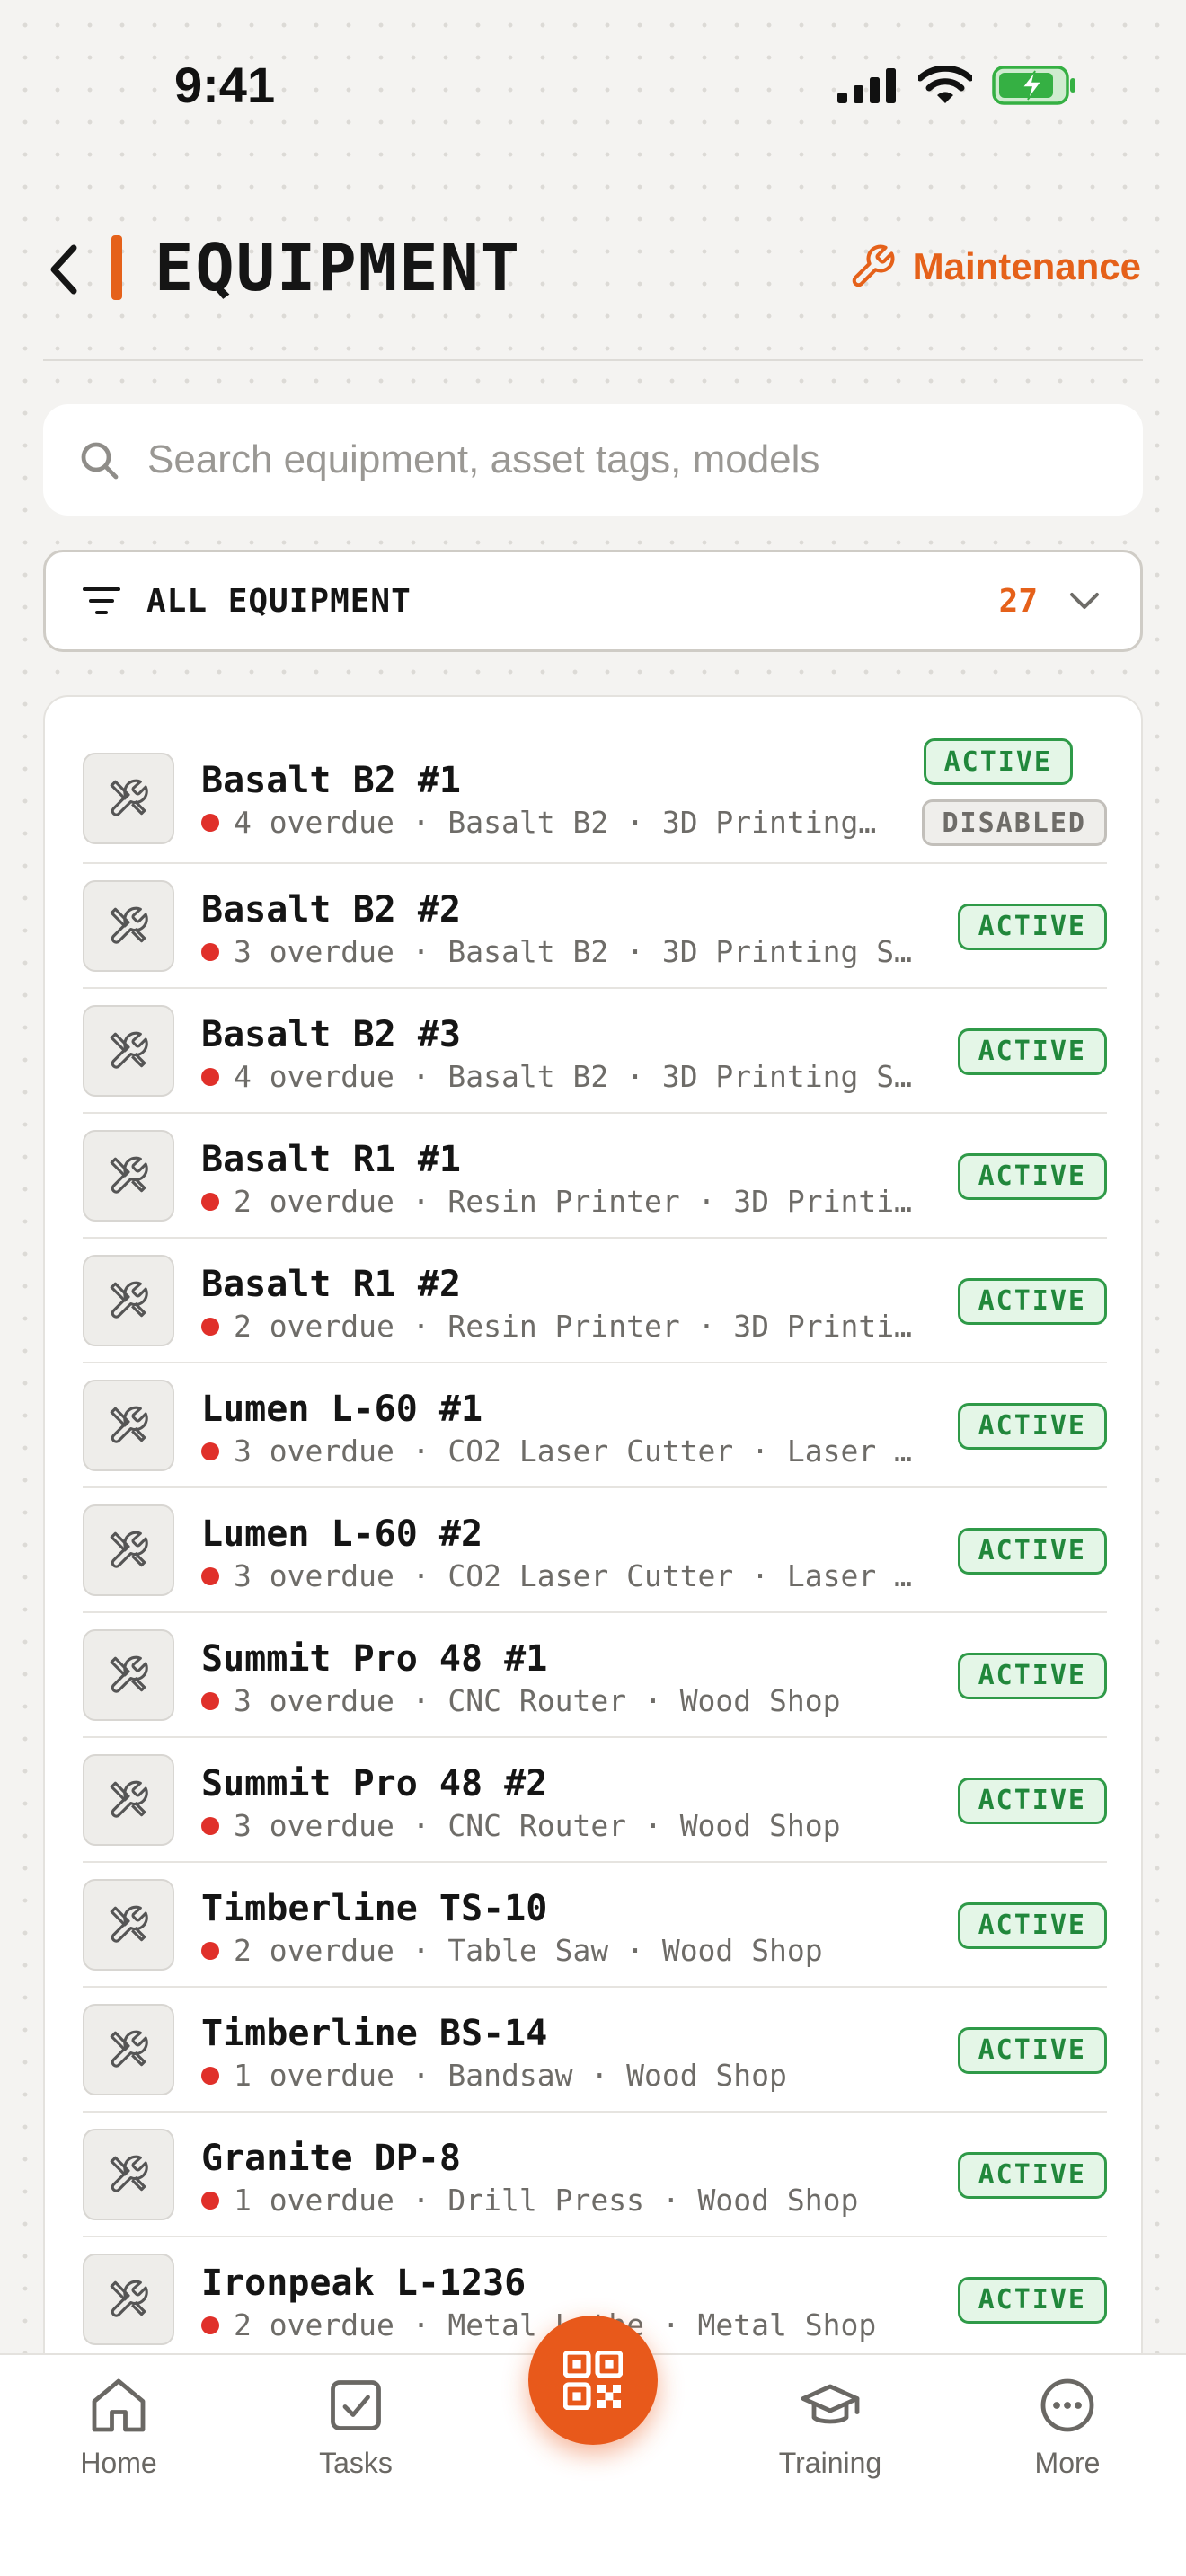 Image resolution: width=1186 pixels, height=2576 pixels. I want to click on tab-tasks-label: Tasks, so click(356, 2463).